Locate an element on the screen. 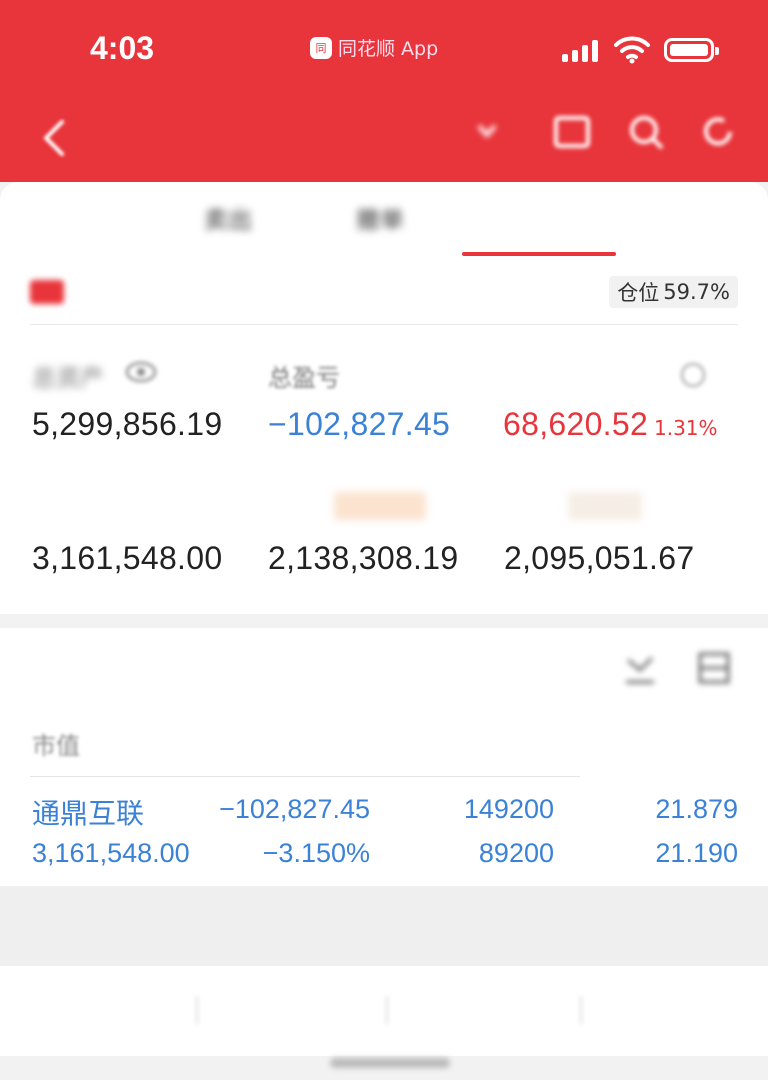 This screenshot has height=1080, width=768. stock-available-shares: 89200 is located at coordinates (516, 853).